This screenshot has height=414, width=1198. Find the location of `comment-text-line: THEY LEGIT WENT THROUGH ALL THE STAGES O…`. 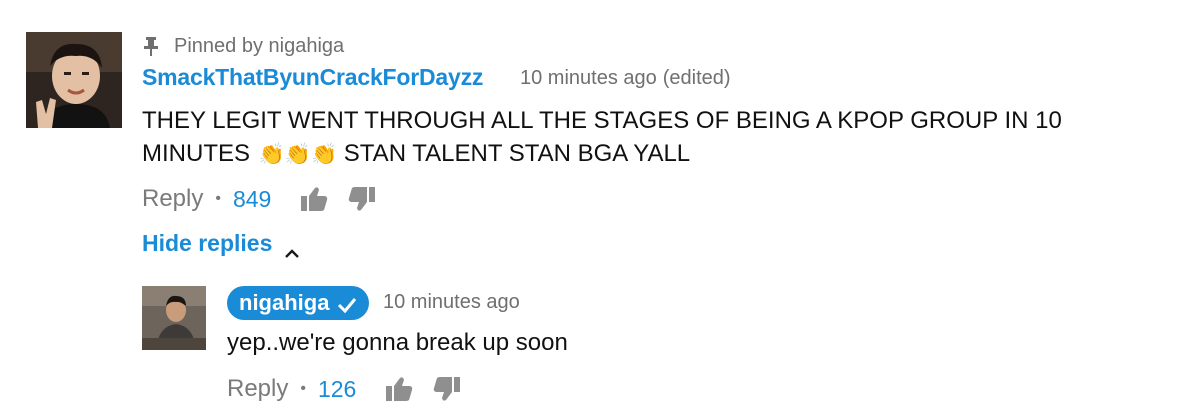

comment-text-line: THEY LEGIT WENT THROUGH ALL THE STAGES O… is located at coordinates (602, 120).